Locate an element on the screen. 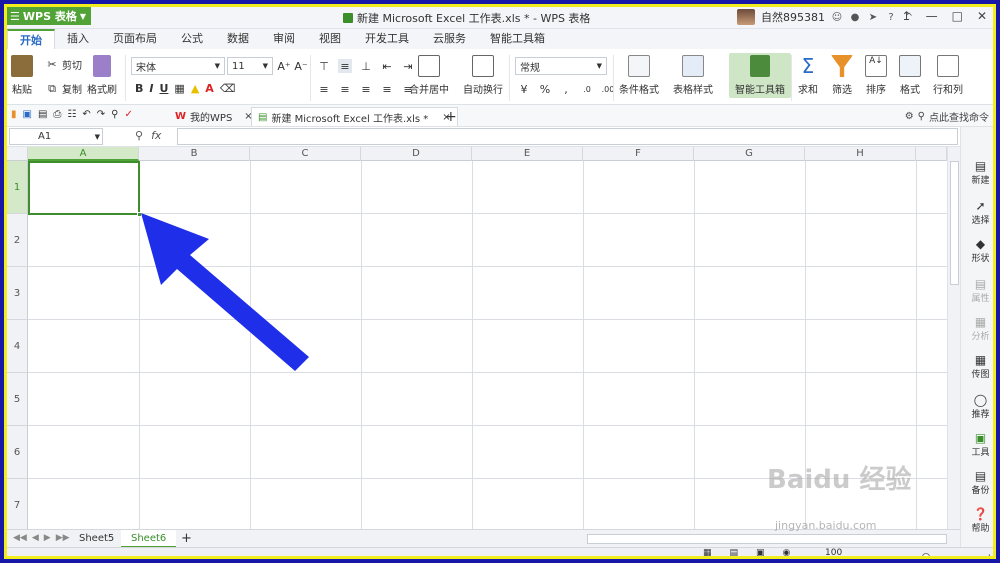  zoom-icon: ⚲ is located at coordinates (139, 135).